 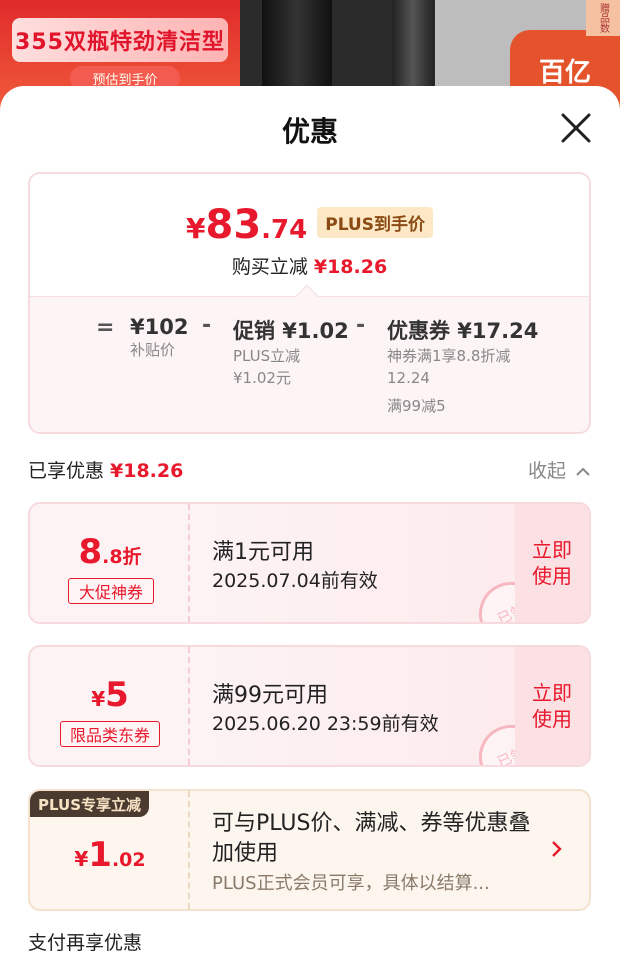 I want to click on plus-value-small: .02, so click(x=128, y=860).